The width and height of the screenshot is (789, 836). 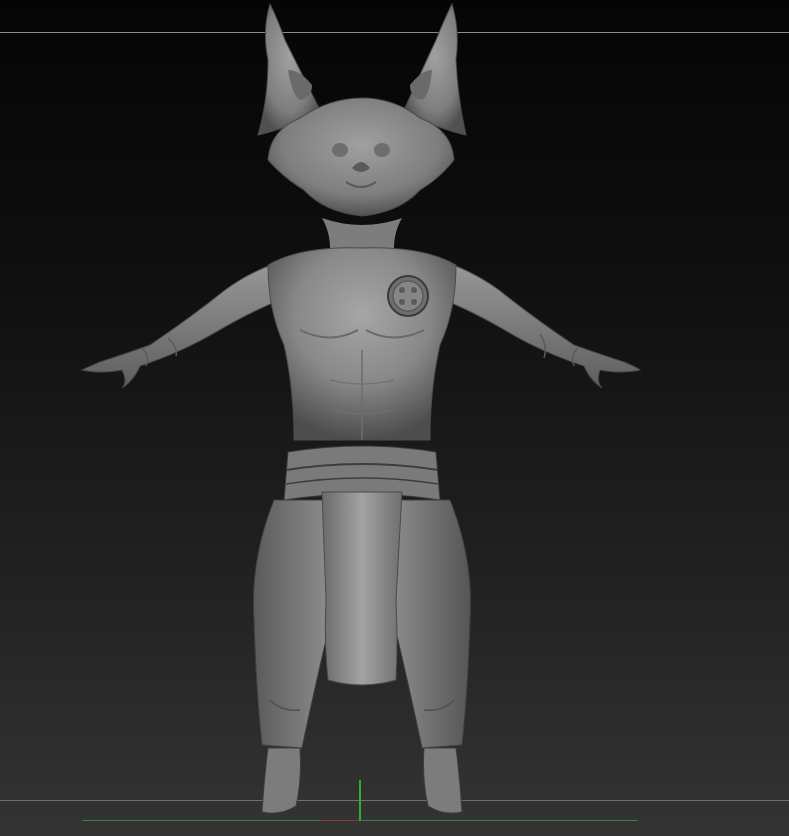 I want to click on left-boot, so click(x=281, y=780).